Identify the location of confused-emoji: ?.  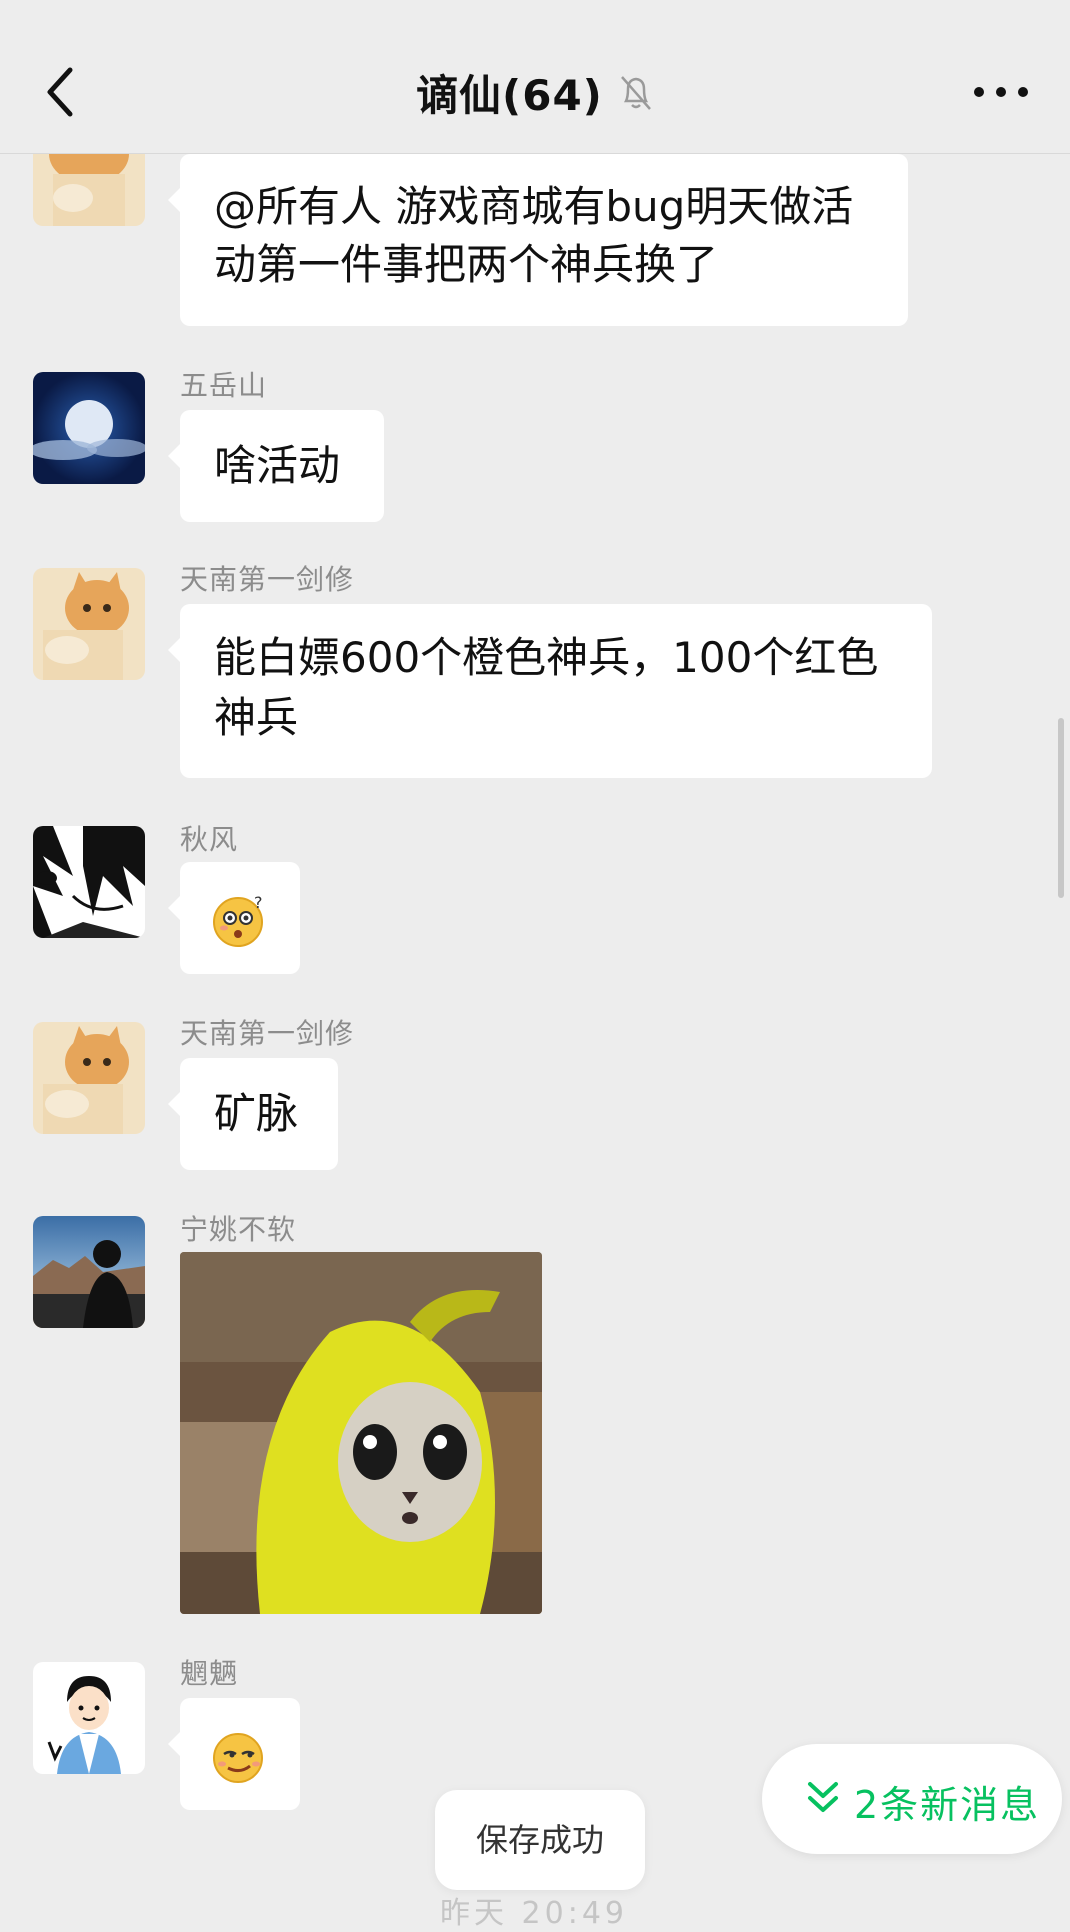
(238, 920).